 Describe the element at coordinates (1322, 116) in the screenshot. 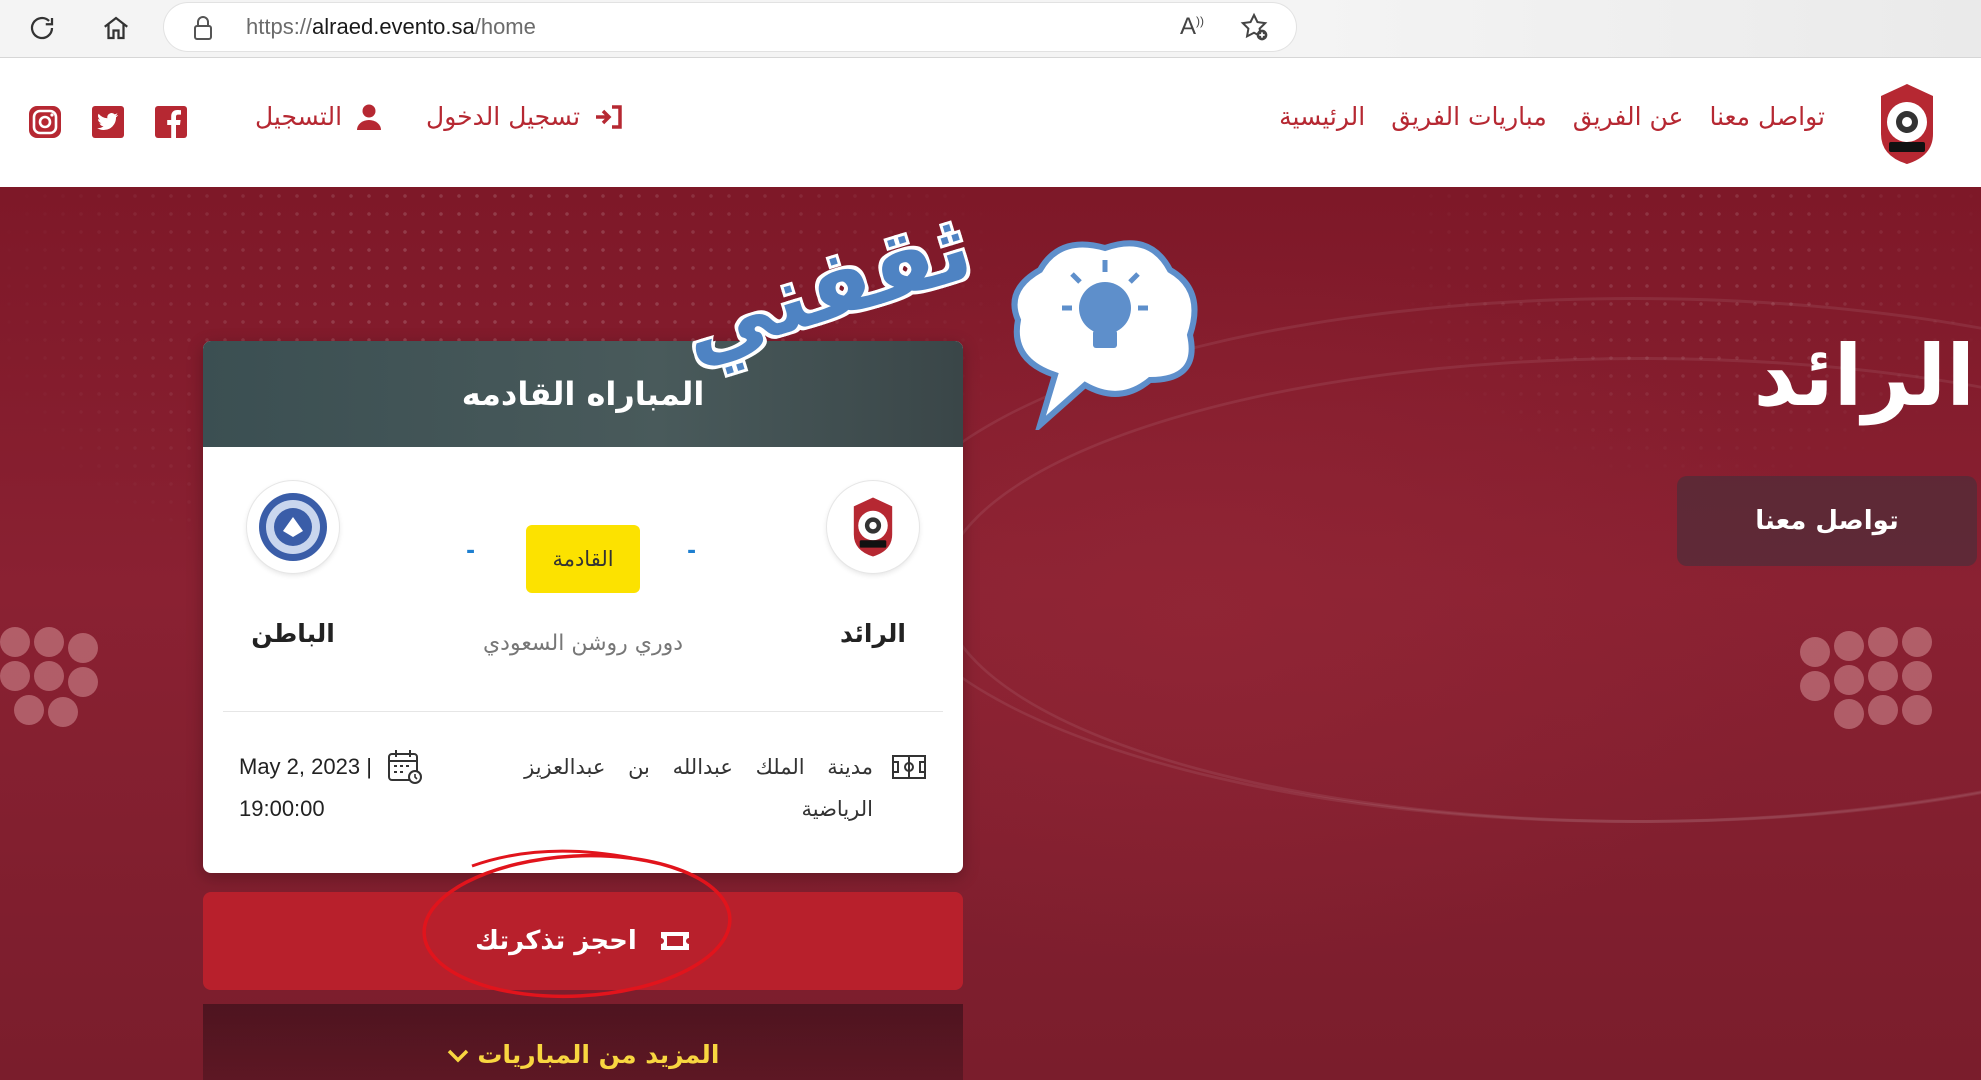

I see `nav-item-home: الرئيسية` at that location.